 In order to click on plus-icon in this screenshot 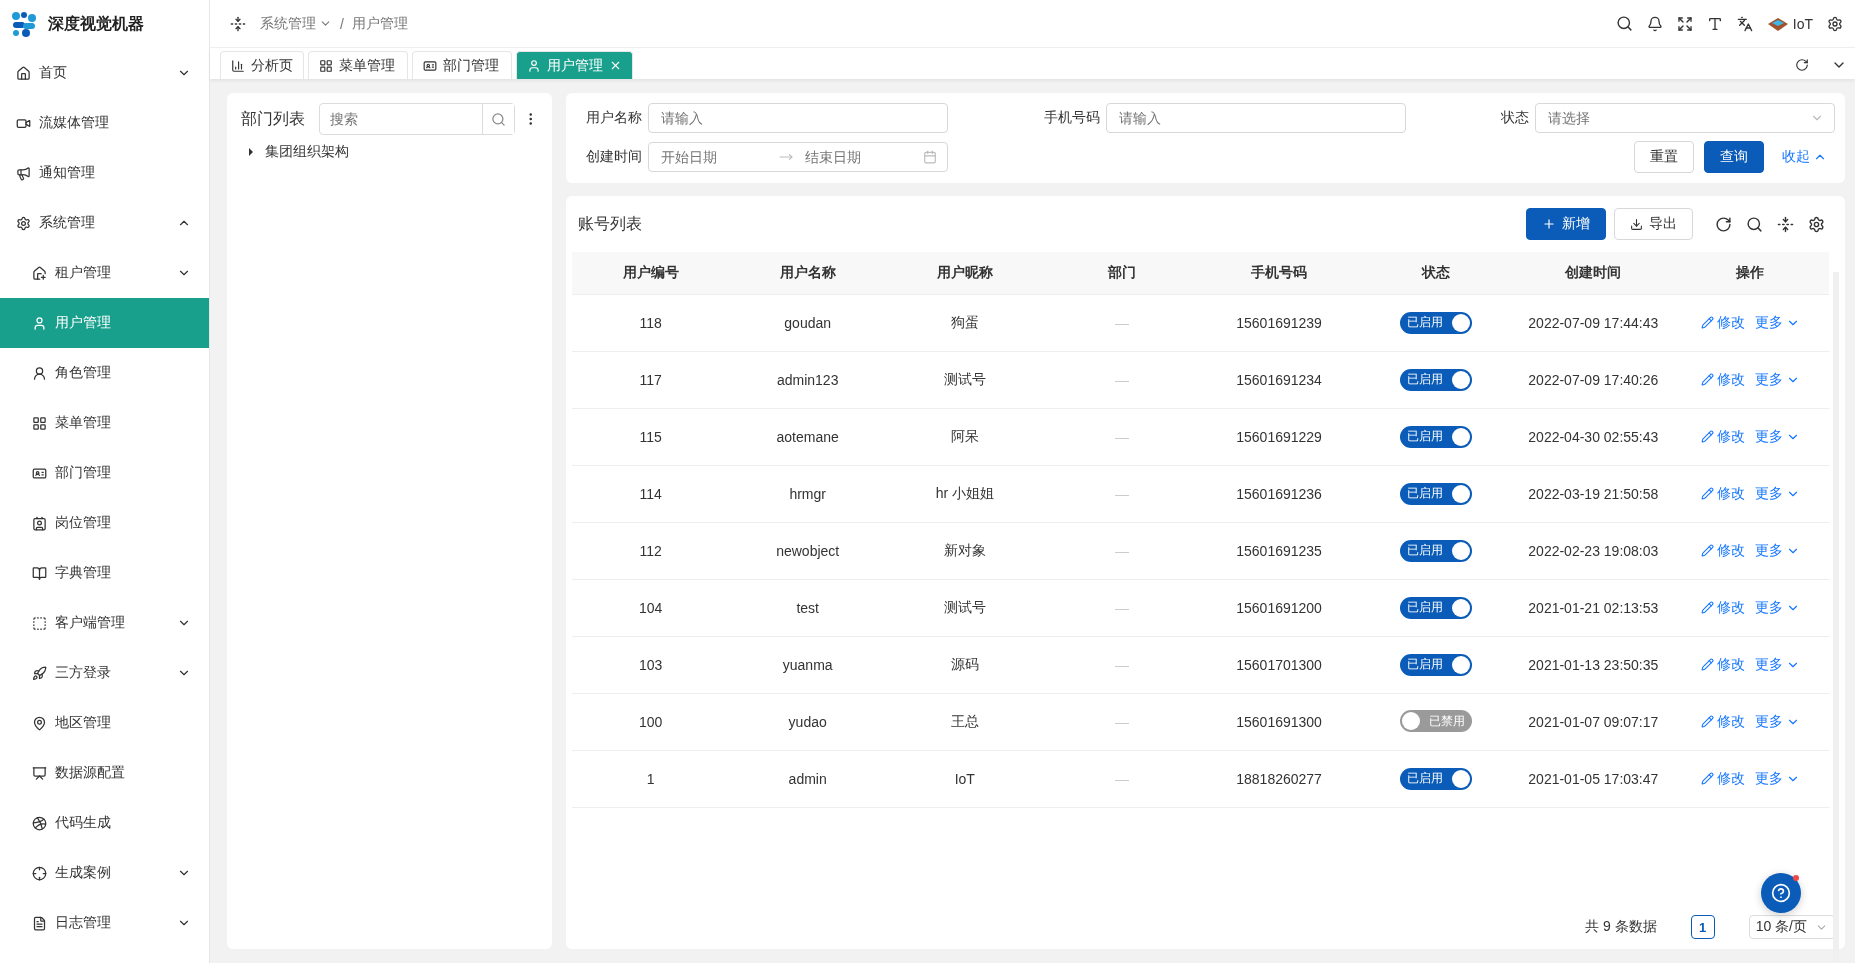, I will do `click(1549, 224)`.